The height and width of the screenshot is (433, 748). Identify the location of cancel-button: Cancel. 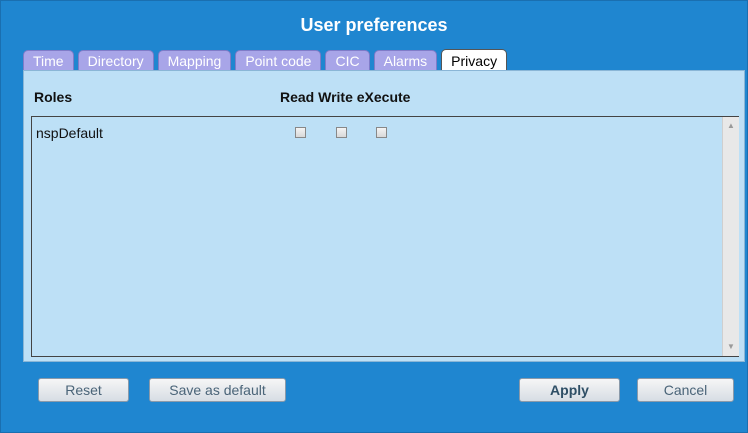
(685, 390).